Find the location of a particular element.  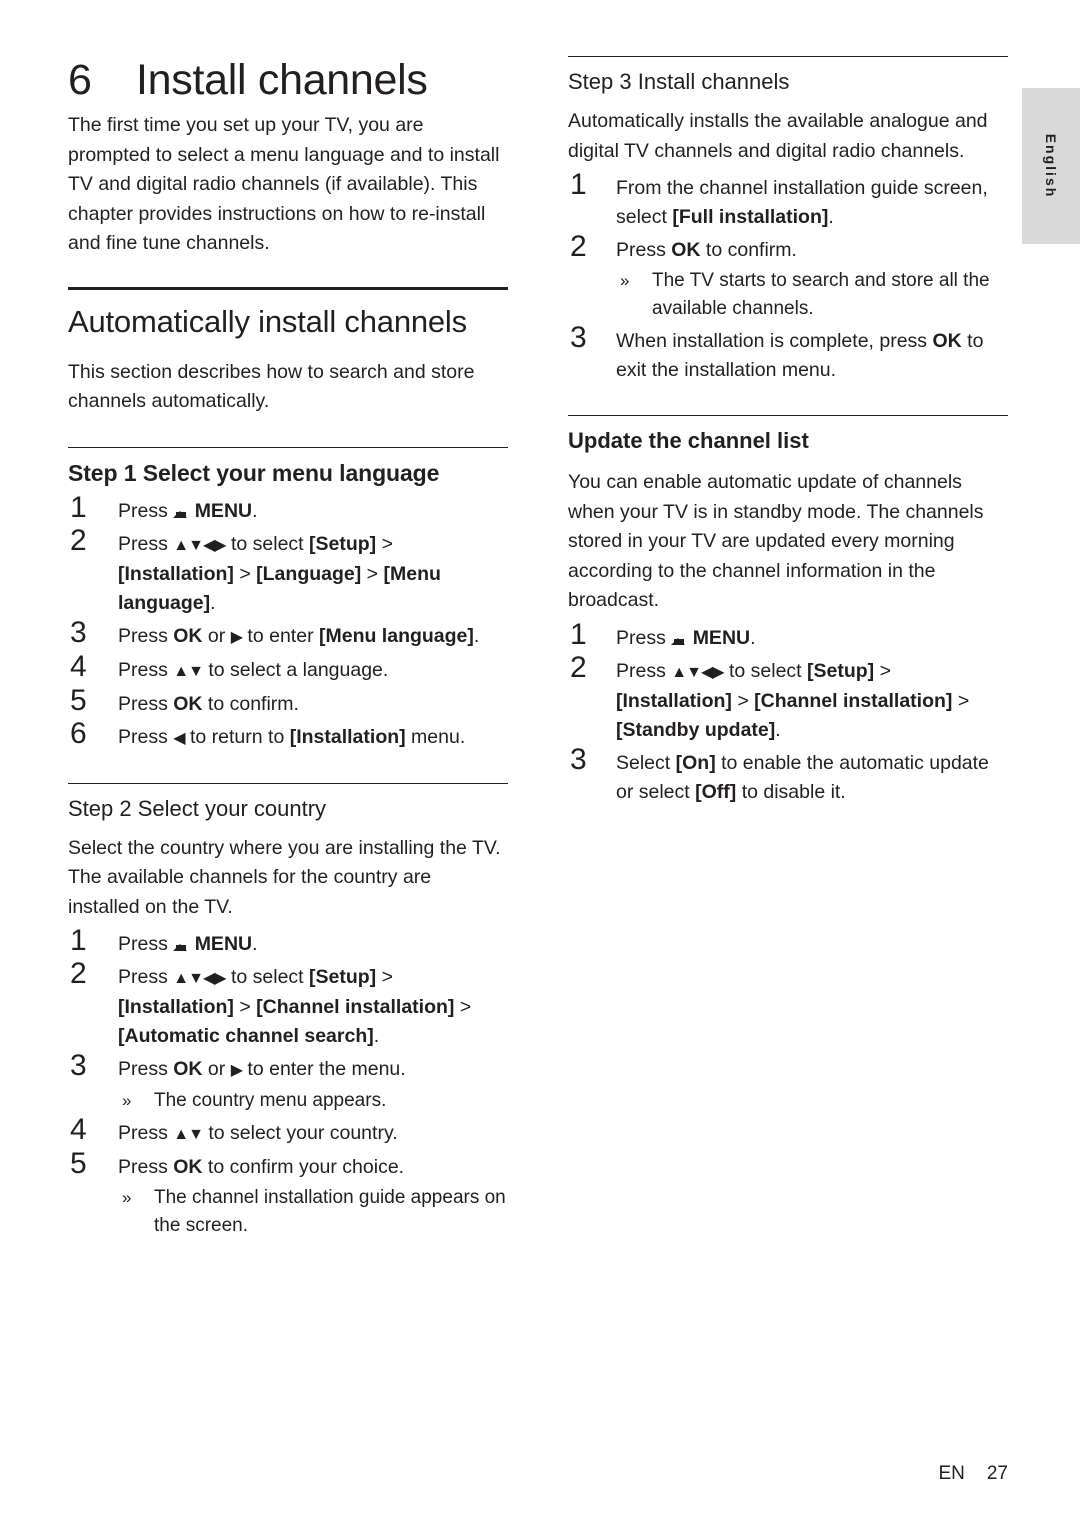

step-number: 6 is located at coordinates (78, 733).